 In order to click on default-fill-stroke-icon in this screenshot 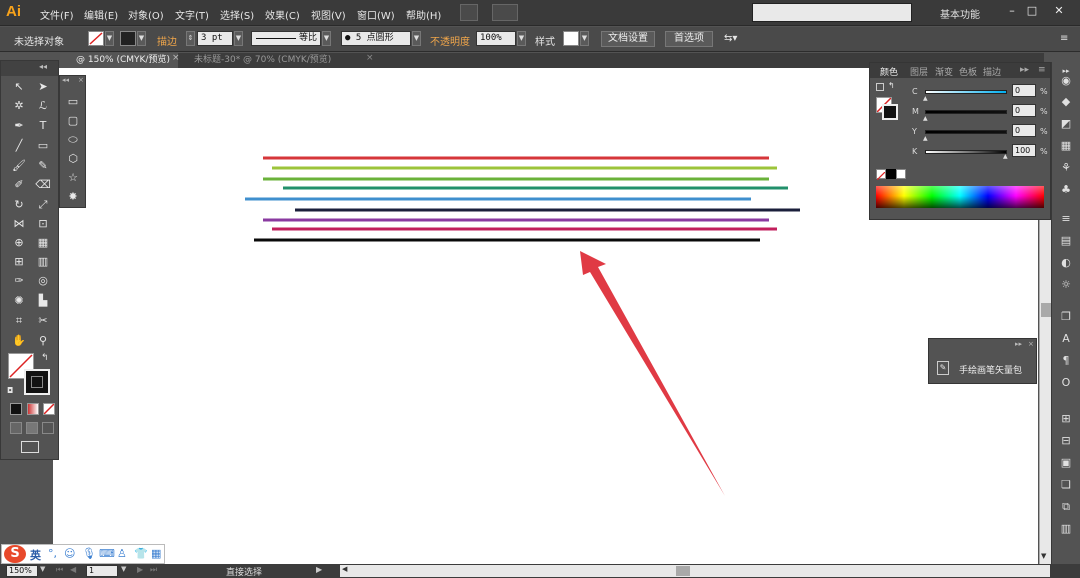, I will do `click(880, 87)`.